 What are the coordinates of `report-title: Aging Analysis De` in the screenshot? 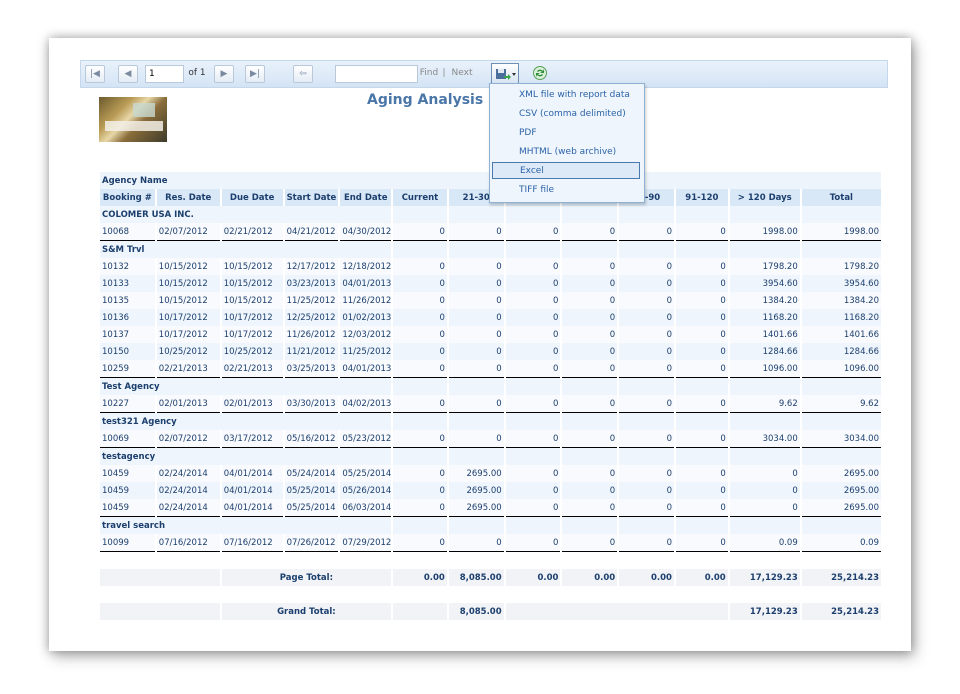 It's located at (438, 100).